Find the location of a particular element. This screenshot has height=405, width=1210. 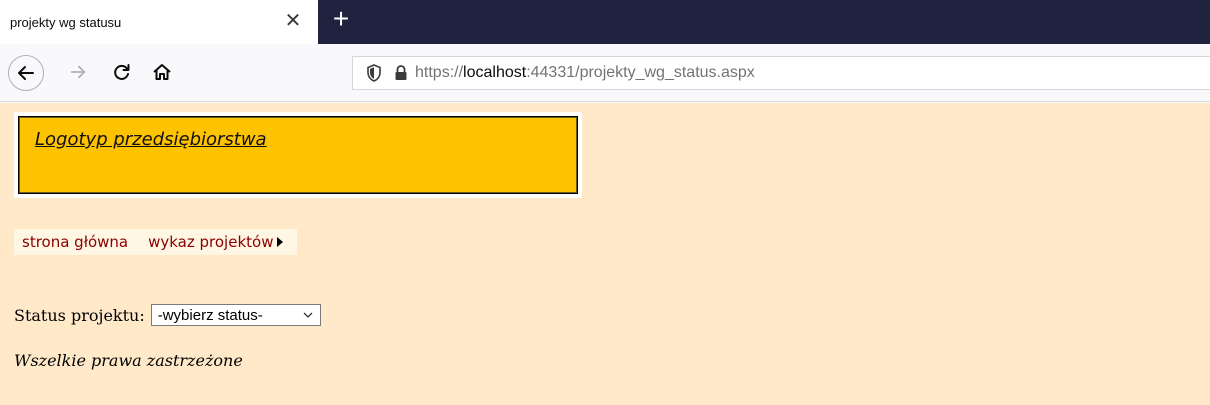

arrow-right-icon is located at coordinates (78, 72).